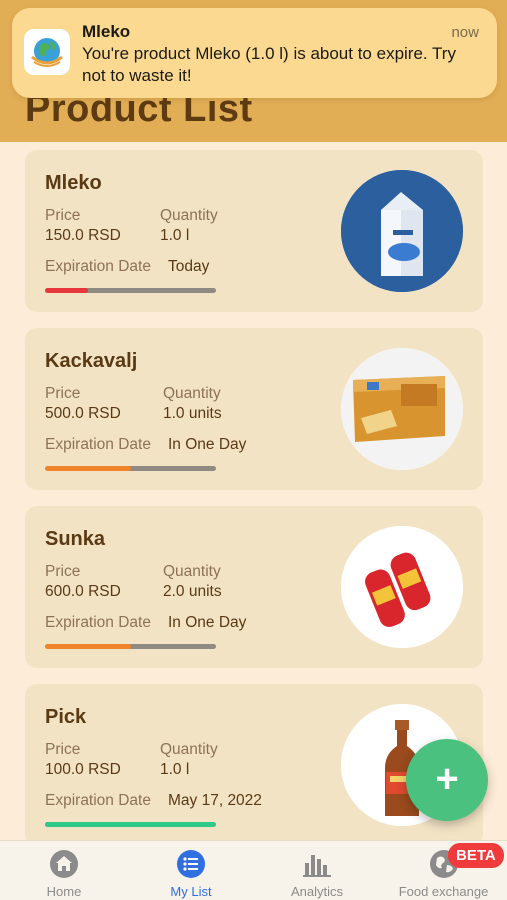 The image size is (507, 900). Describe the element at coordinates (476, 855) in the screenshot. I see `beta-badge: BETA` at that location.